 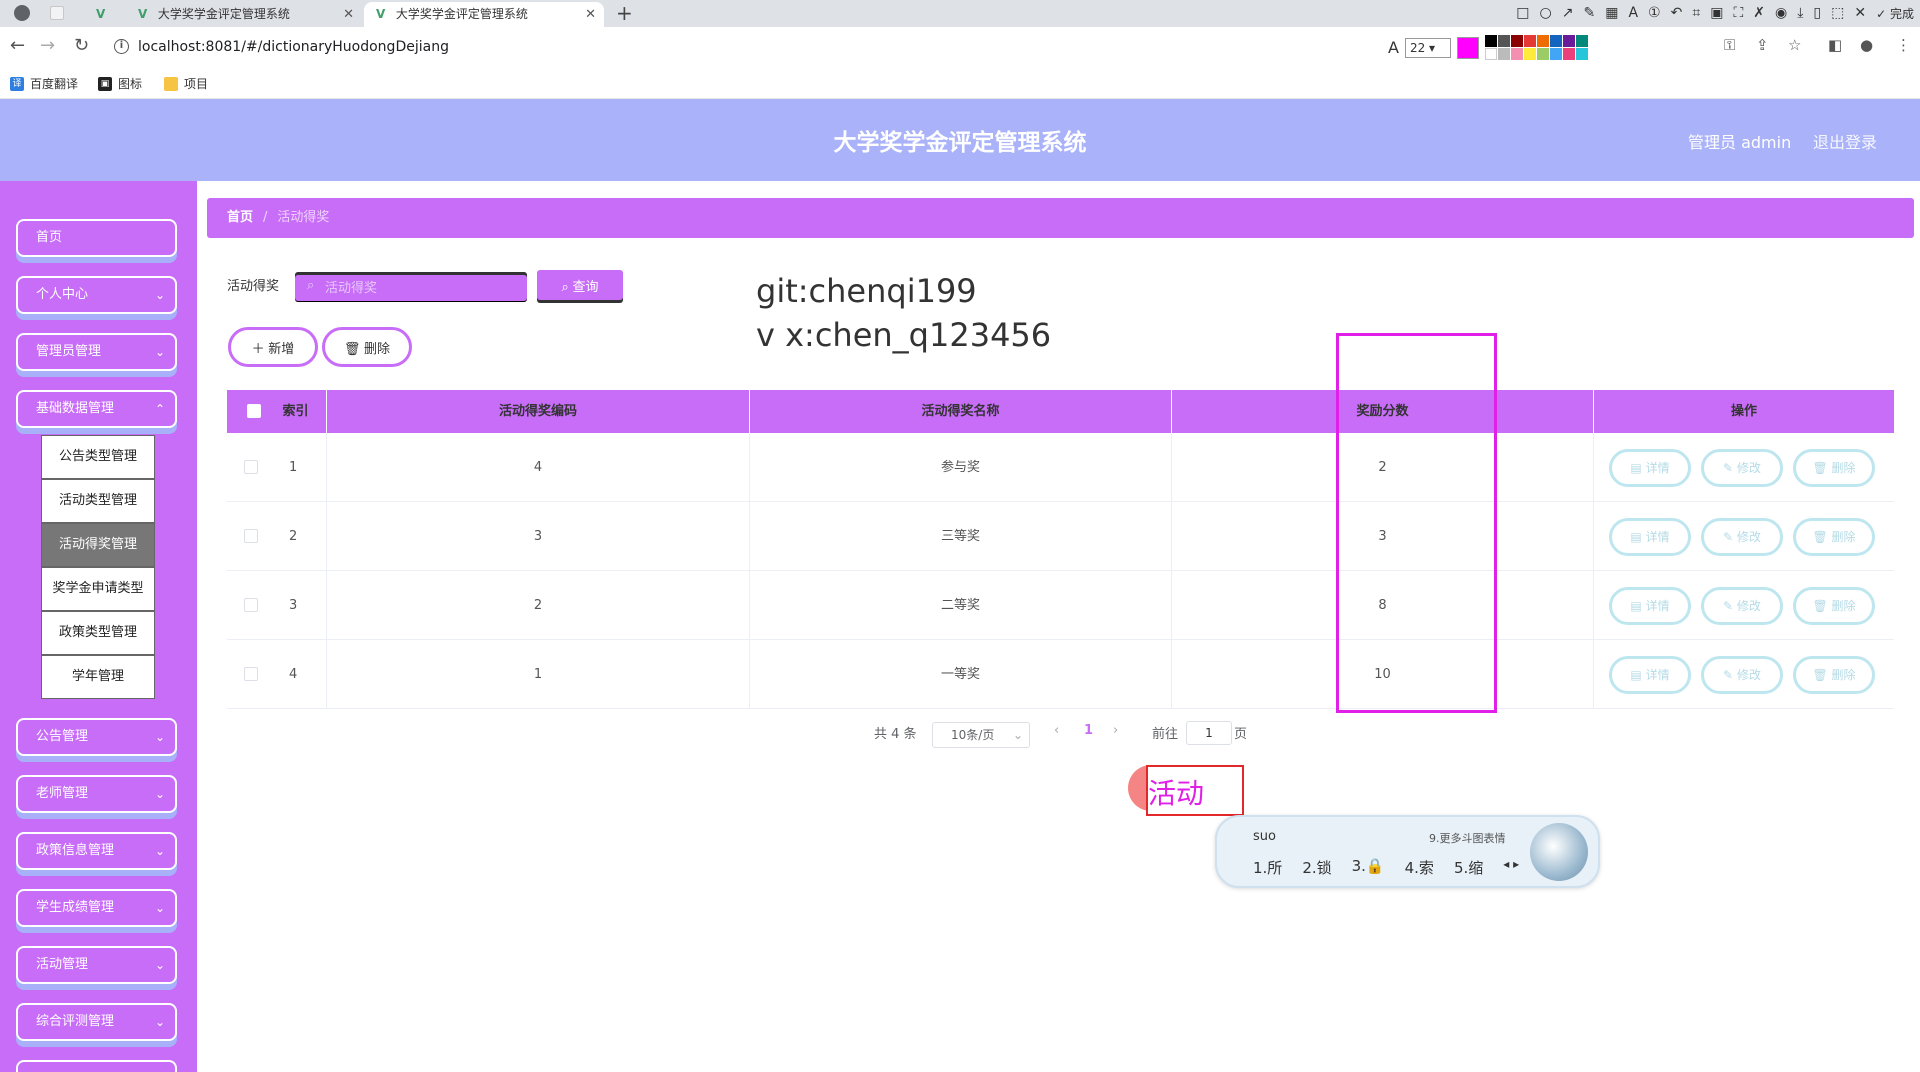 What do you see at coordinates (1696, 13) in the screenshot?
I see `crop-icon: ⌗` at bounding box center [1696, 13].